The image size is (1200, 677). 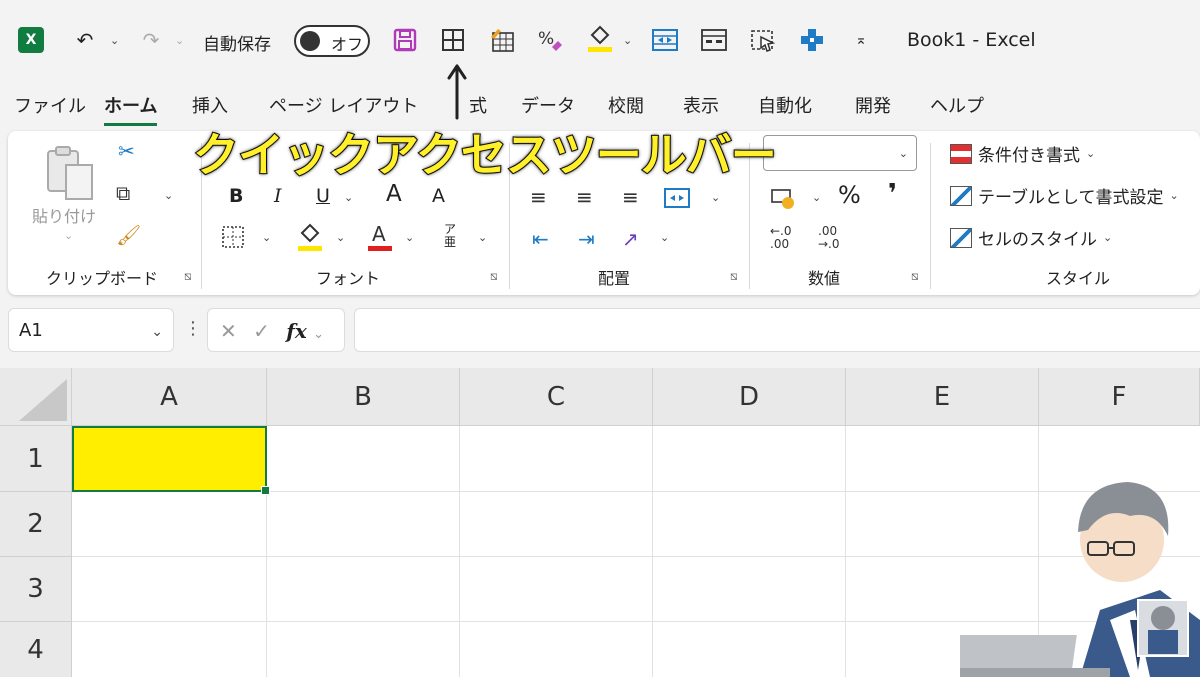 What do you see at coordinates (873, 105) in the screenshot?
I see `tab-developer: 開発` at bounding box center [873, 105].